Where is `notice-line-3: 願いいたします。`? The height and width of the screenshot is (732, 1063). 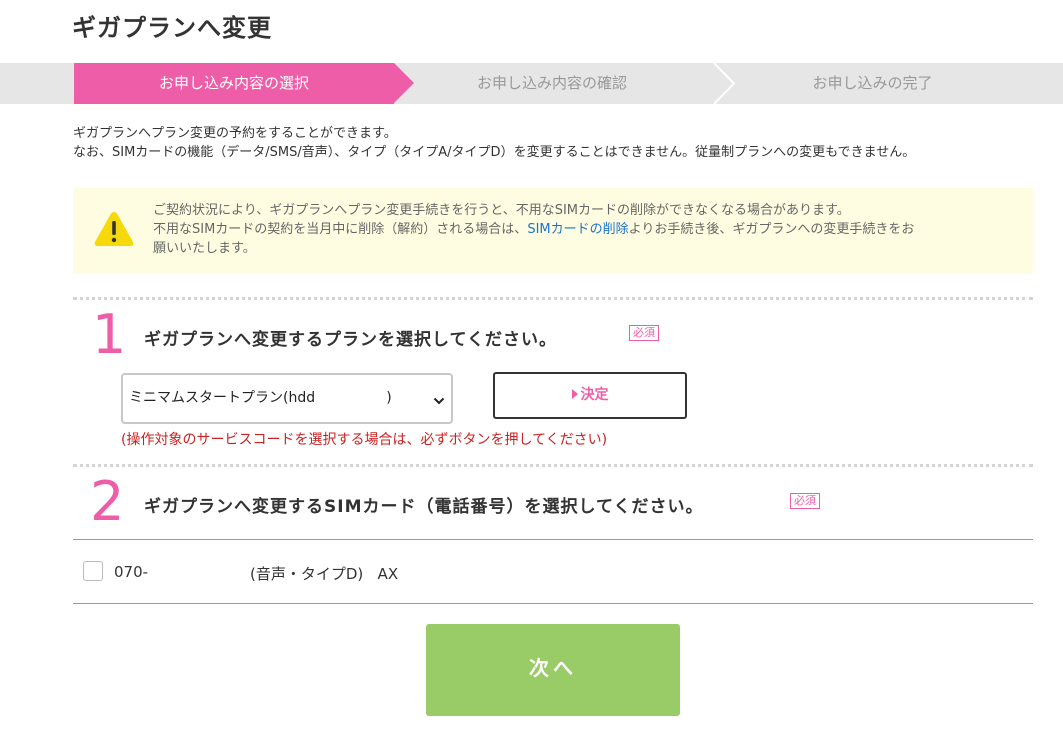
notice-line-3: 願いいたします。 is located at coordinates (204, 248).